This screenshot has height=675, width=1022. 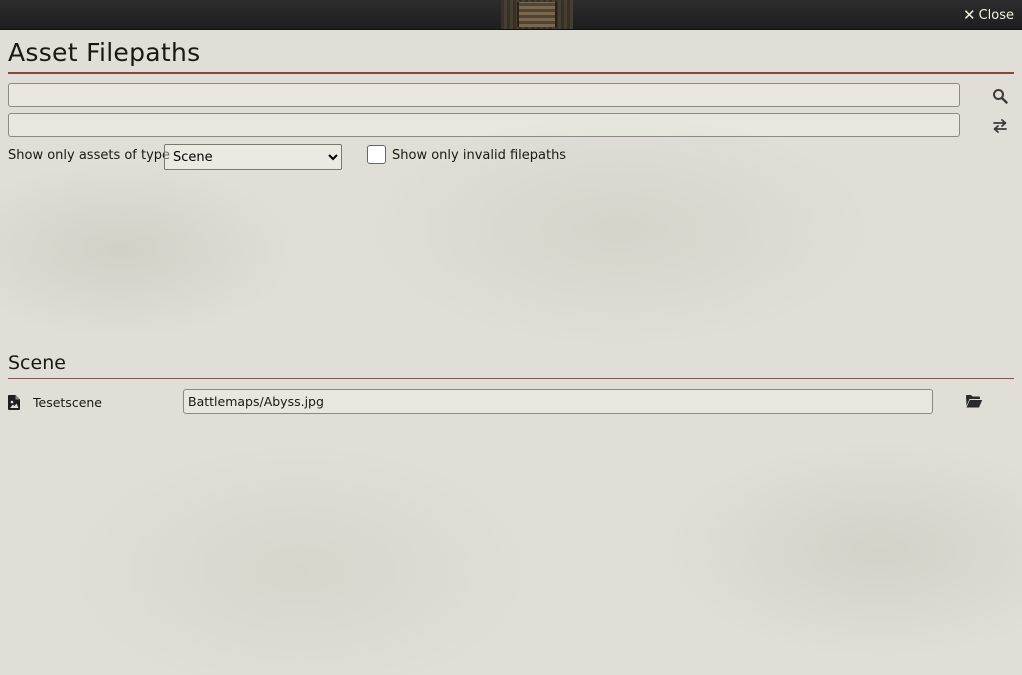 What do you see at coordinates (1000, 126) in the screenshot?
I see `exchange-icon` at bounding box center [1000, 126].